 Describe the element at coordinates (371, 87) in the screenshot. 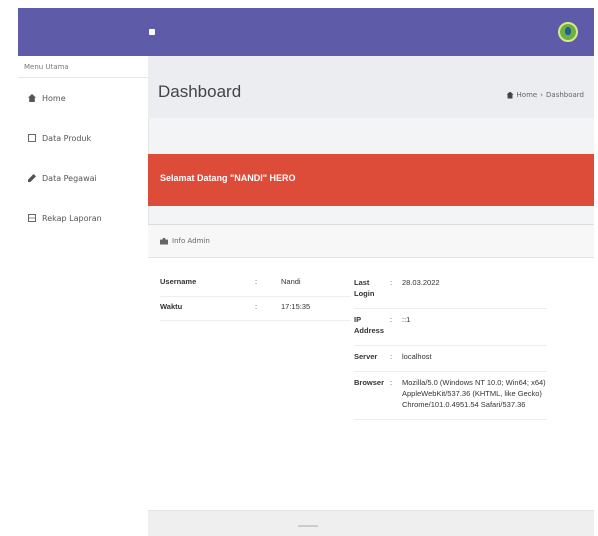

I see `content-header: Dashboard Home › Dashboard` at that location.